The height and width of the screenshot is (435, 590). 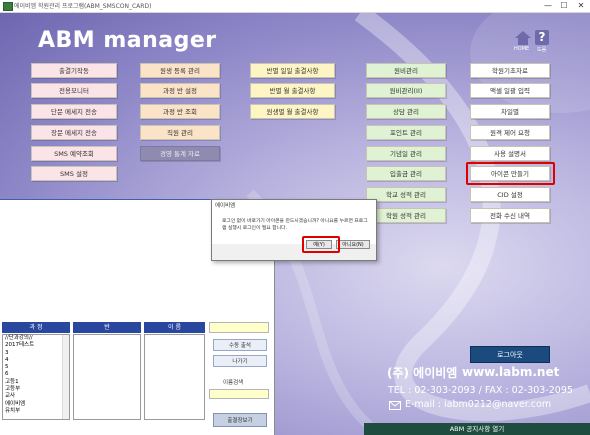 I want to click on course-list-item: 2017테스트, so click(x=36, y=345).